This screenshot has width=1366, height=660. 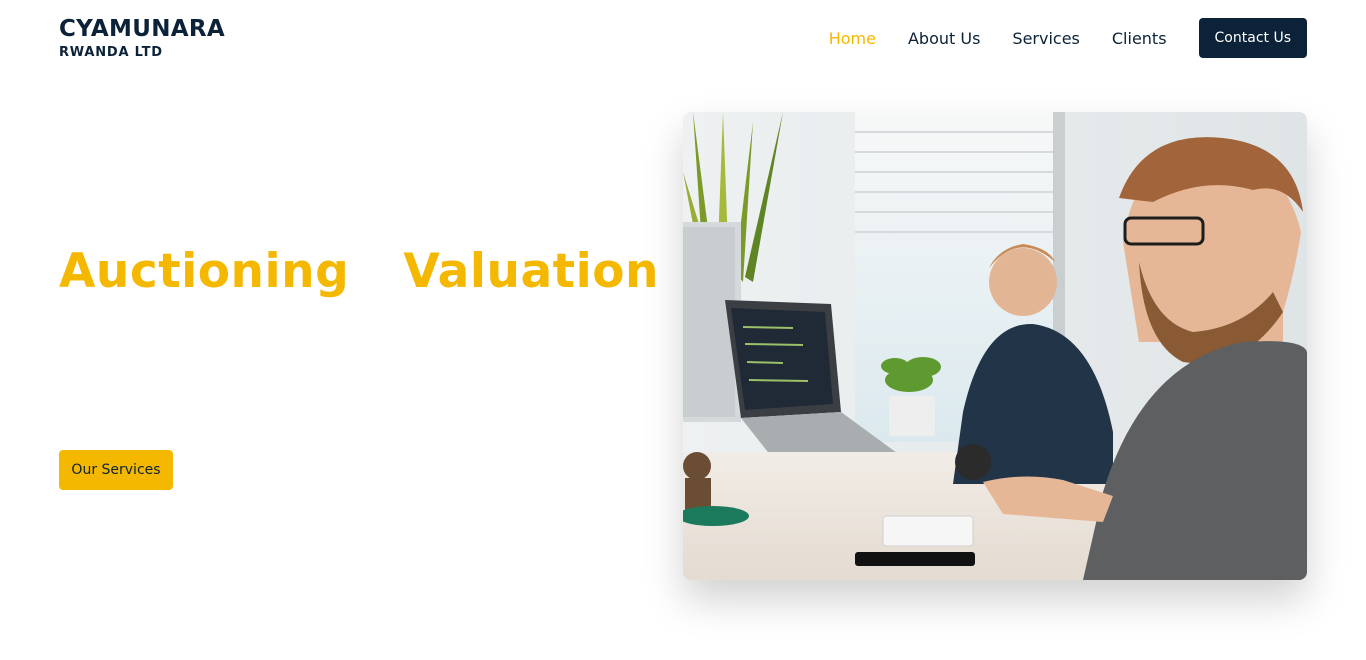 I want to click on hero-word-auctioning: Auctioning, so click(x=204, y=271).